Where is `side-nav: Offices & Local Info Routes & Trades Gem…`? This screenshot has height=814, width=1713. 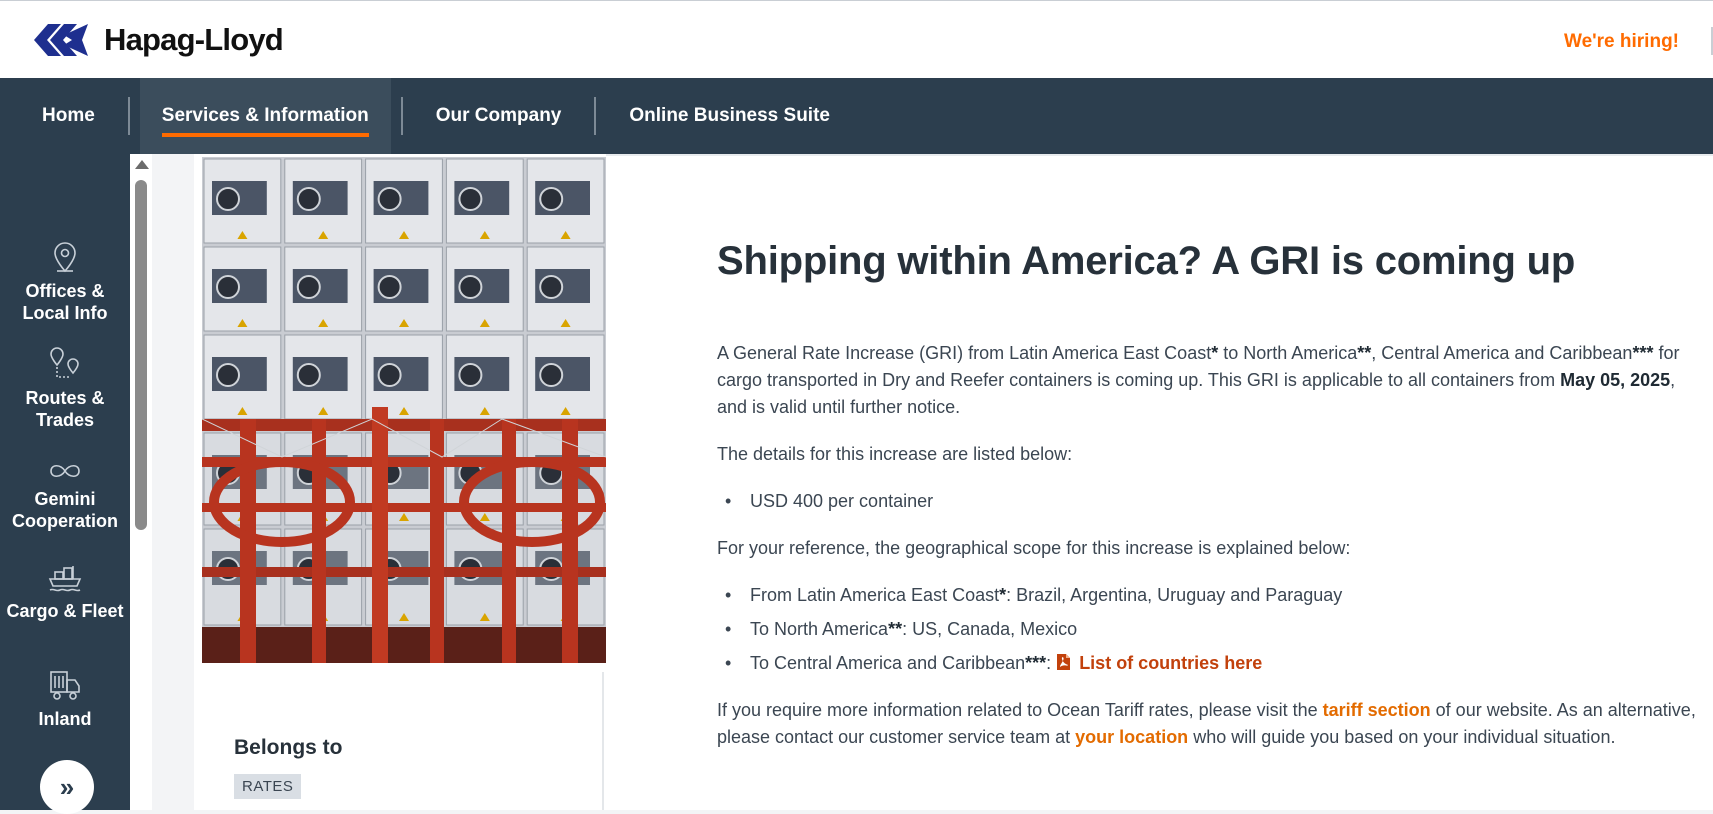
side-nav: Offices & Local Info Routes & Trades Gem… is located at coordinates (65, 484).